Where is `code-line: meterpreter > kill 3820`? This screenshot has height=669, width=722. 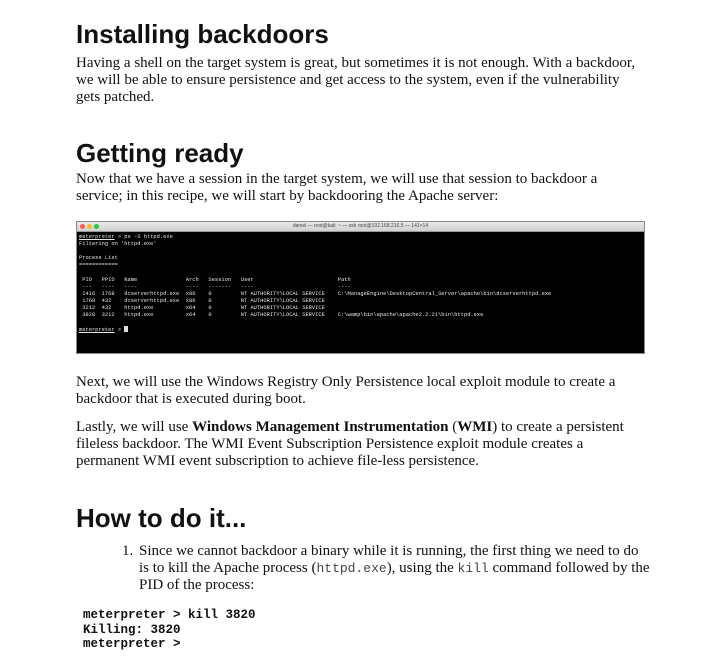
code-line: meterpreter > kill 3820 is located at coordinates (169, 615).